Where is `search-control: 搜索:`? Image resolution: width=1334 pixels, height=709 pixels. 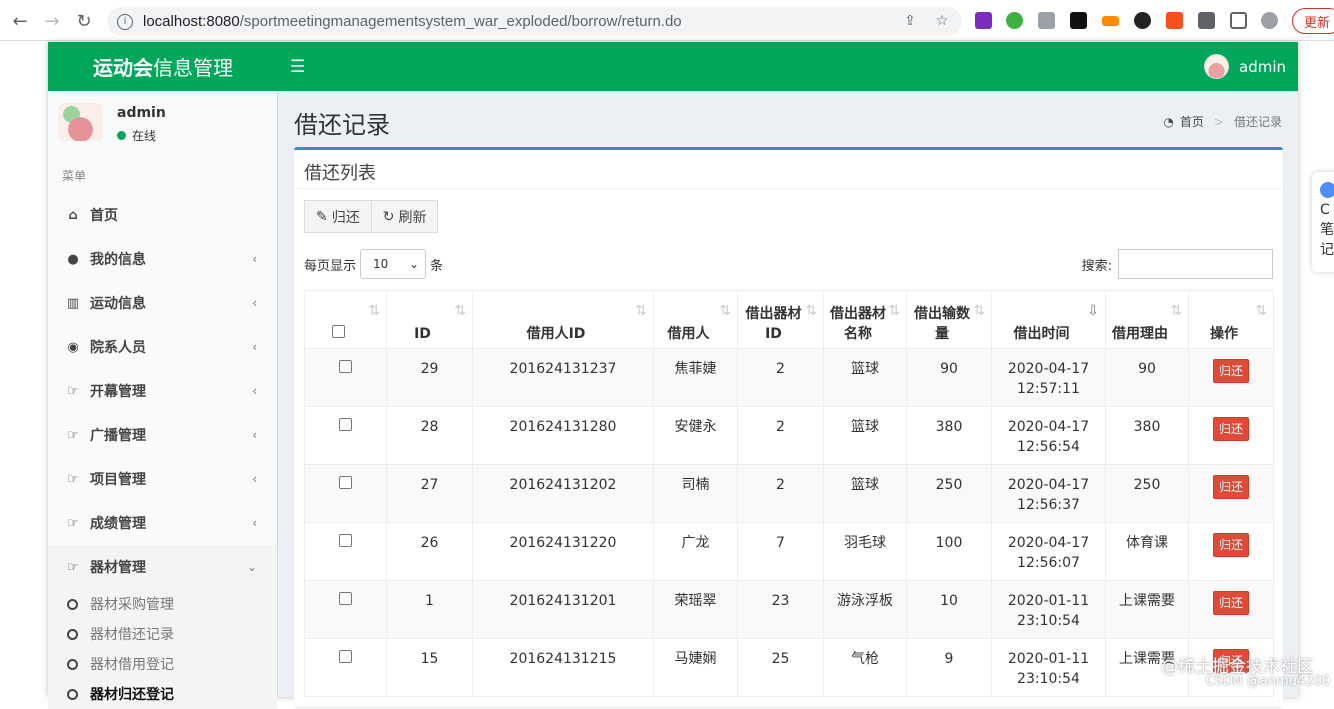
search-control: 搜索: is located at coordinates (1177, 264).